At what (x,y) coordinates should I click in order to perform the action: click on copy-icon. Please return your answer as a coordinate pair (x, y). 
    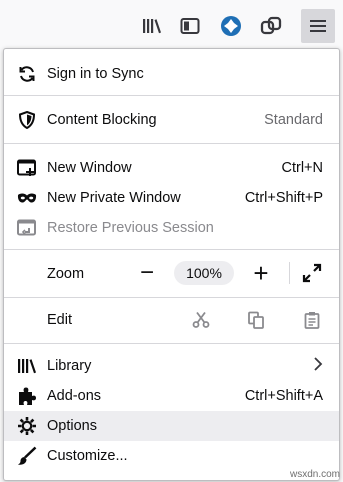
    Looking at the image, I should click on (256, 320).